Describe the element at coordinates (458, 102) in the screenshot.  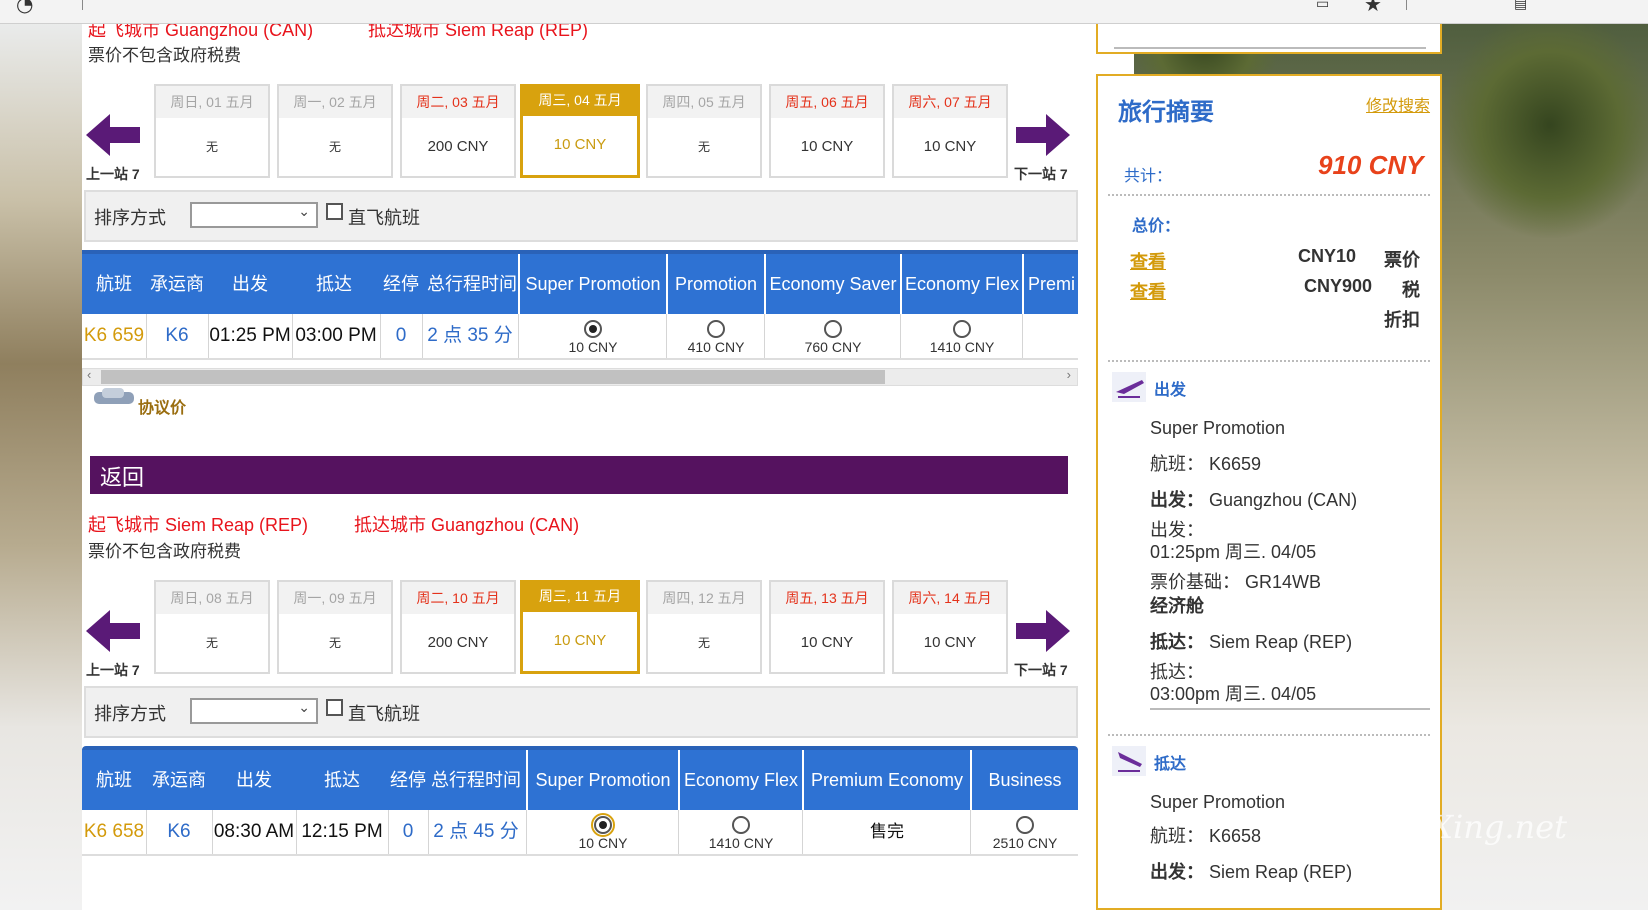
I see `date-tab-date: 周二, 03 五月` at that location.